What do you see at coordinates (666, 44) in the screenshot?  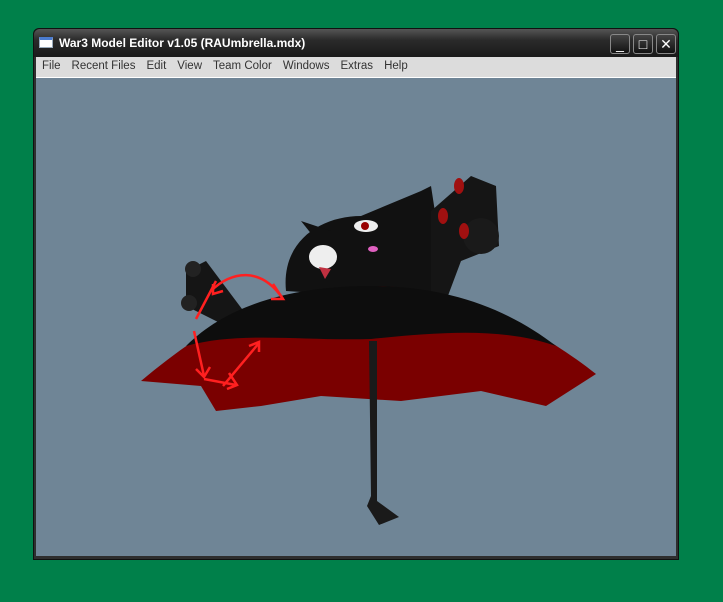 I see `close-button: ✕` at bounding box center [666, 44].